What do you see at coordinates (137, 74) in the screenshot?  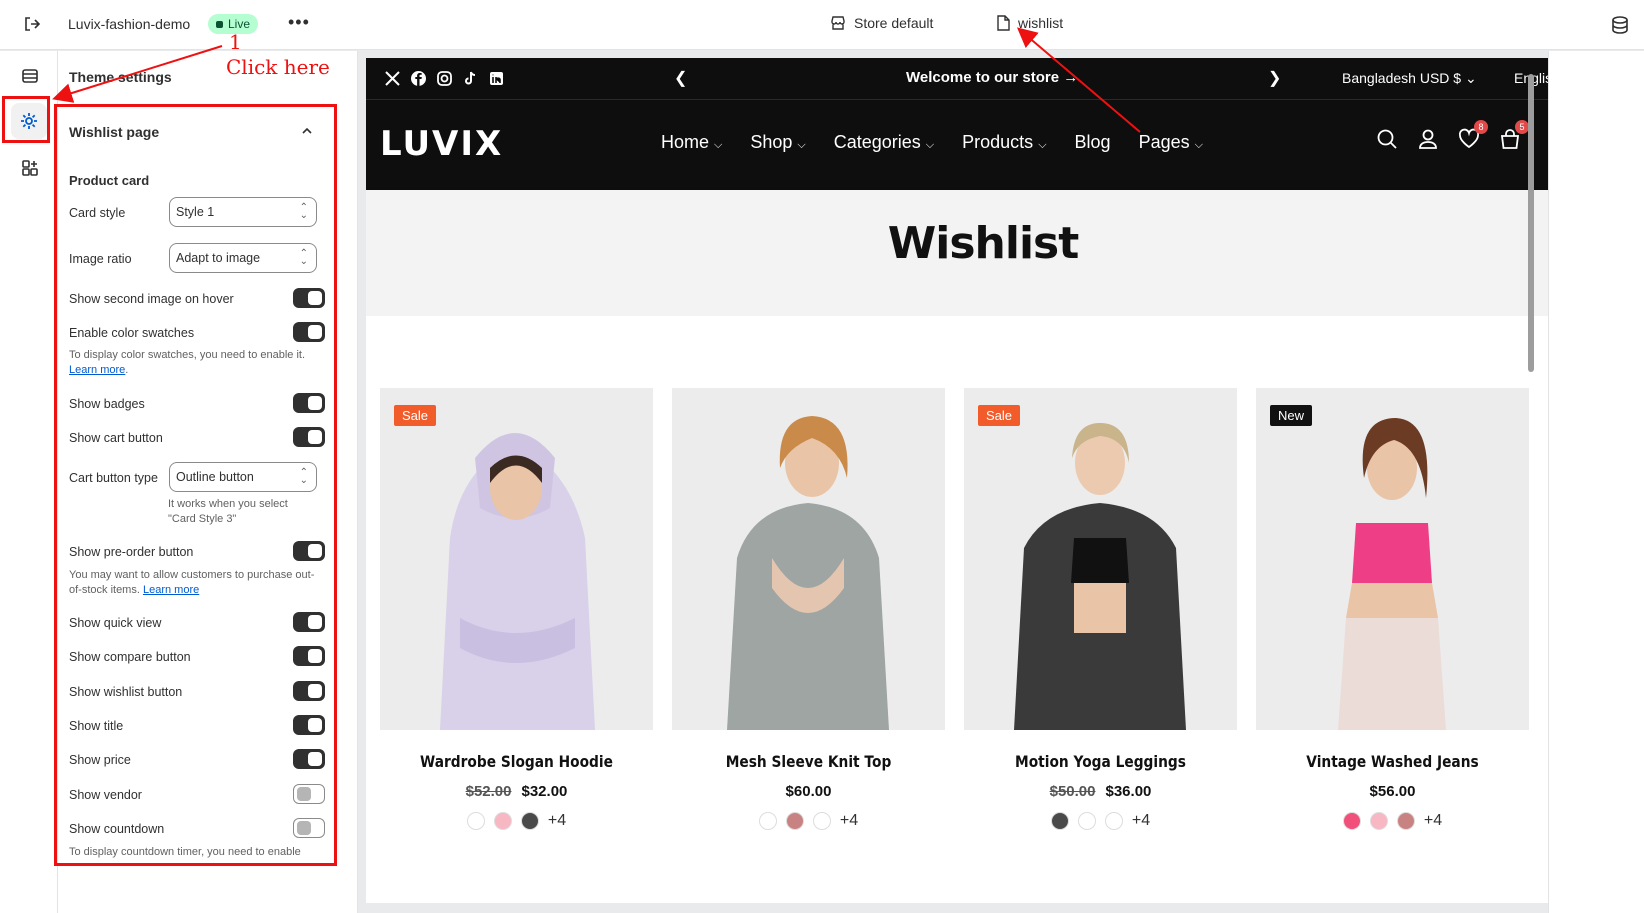 I see `arrow-to-settings` at bounding box center [137, 74].